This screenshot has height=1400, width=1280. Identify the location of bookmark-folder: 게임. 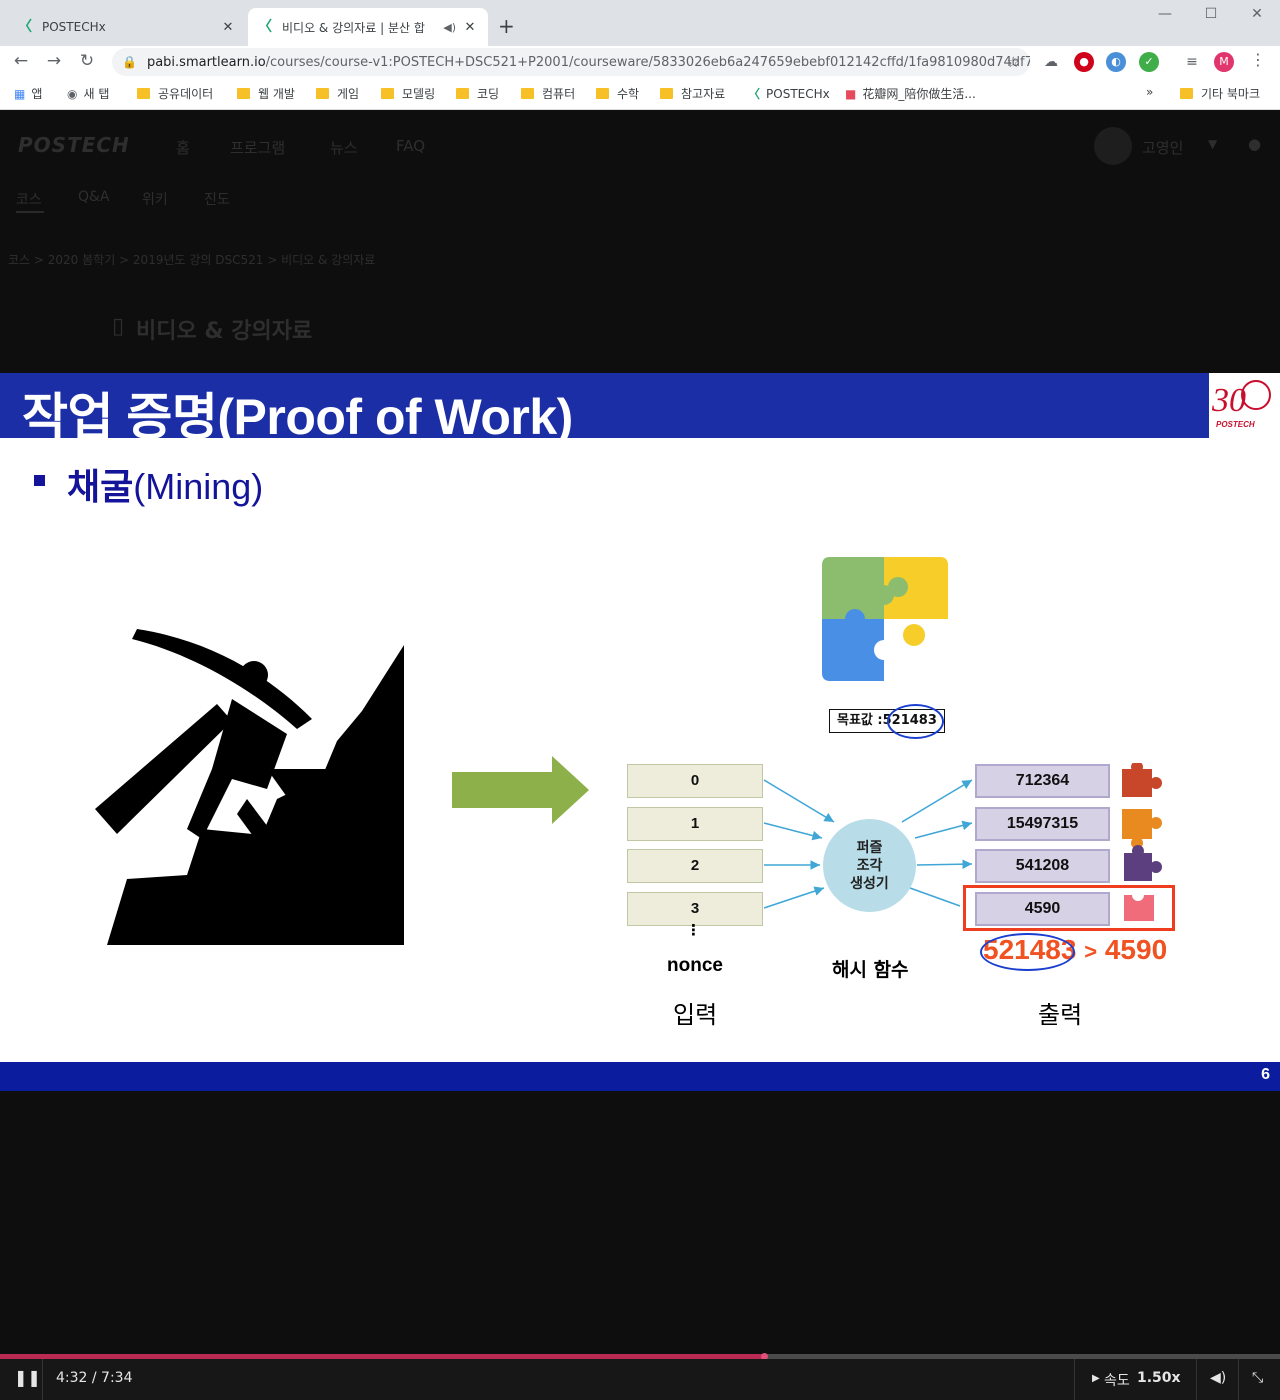
(337, 93).